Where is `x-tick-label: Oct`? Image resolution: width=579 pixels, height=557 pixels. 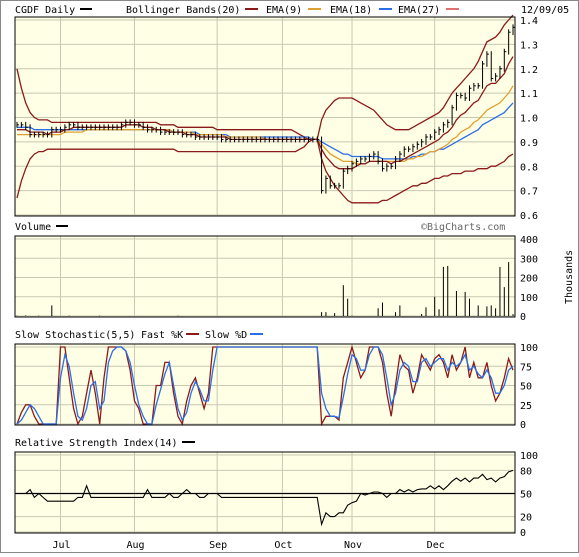
x-tick-label: Oct is located at coordinates (283, 545).